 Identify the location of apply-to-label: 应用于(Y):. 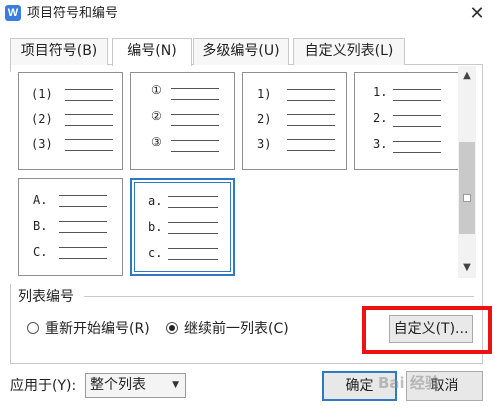
(43, 386).